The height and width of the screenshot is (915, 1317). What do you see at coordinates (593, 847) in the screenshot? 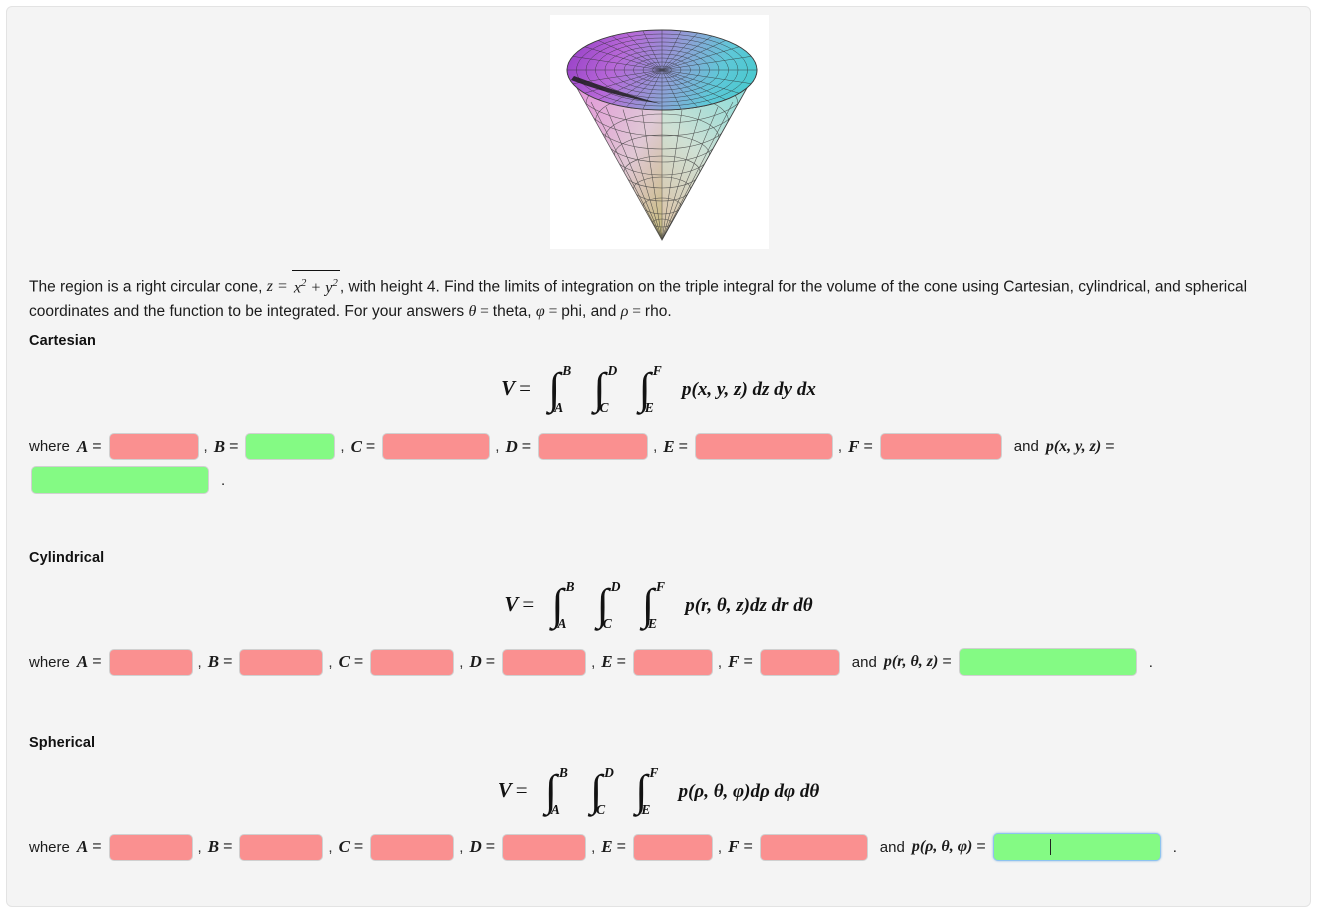
I see `comma-14: ,` at bounding box center [593, 847].